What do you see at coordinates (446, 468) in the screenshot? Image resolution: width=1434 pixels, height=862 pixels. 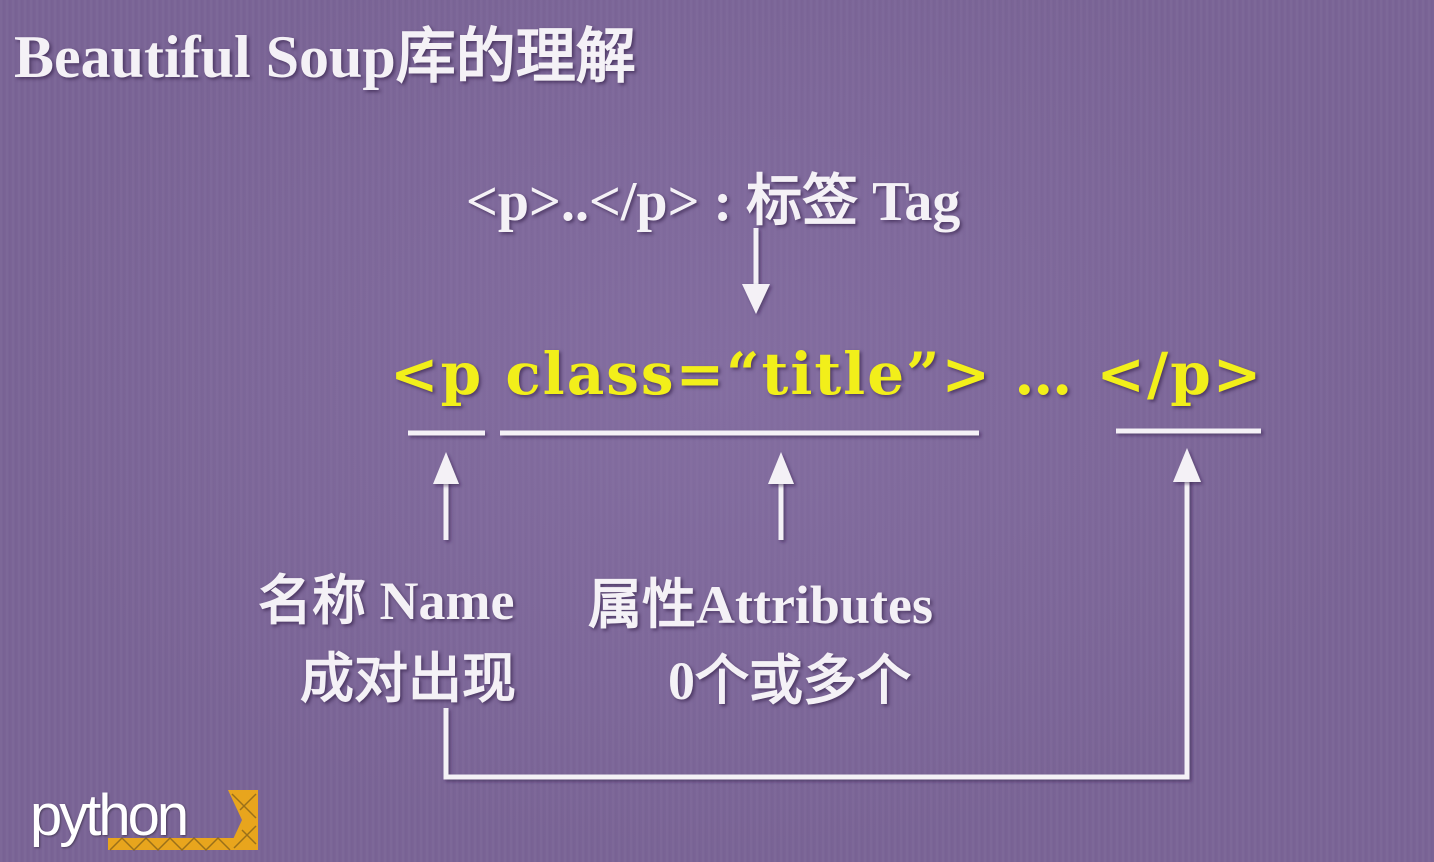 I see `name-arrow-head` at bounding box center [446, 468].